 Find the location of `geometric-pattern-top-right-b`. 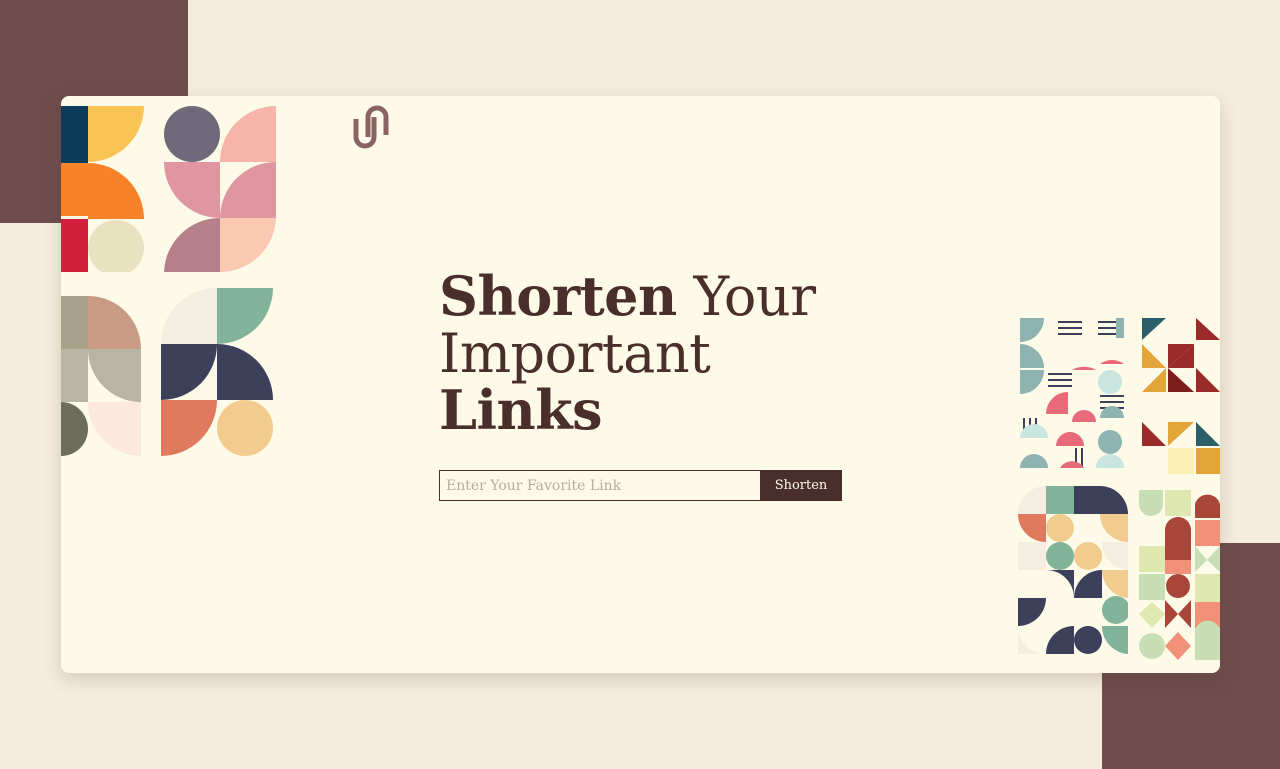

geometric-pattern-top-right-b is located at coordinates (1181, 396).